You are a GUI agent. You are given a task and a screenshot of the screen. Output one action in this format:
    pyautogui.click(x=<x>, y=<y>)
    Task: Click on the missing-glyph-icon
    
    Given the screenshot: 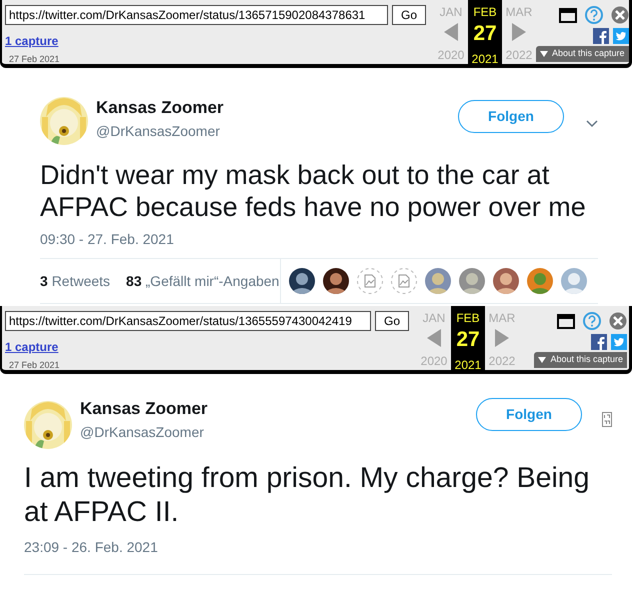 What is the action you would take?
    pyautogui.click(x=607, y=420)
    